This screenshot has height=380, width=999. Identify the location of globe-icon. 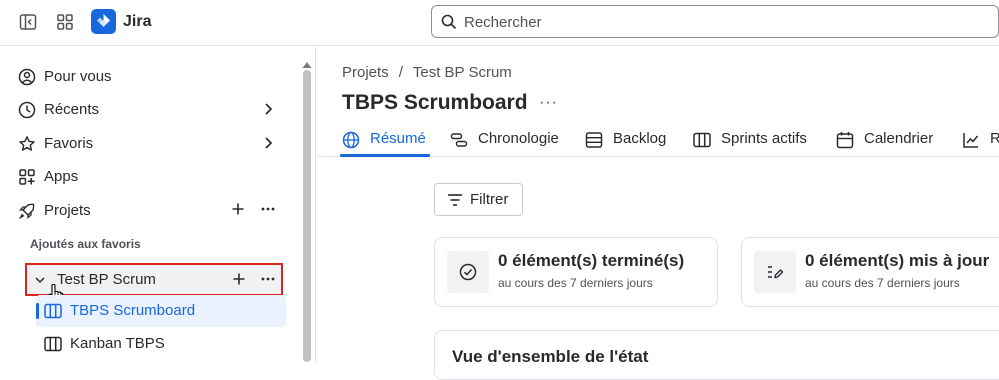
(351, 142).